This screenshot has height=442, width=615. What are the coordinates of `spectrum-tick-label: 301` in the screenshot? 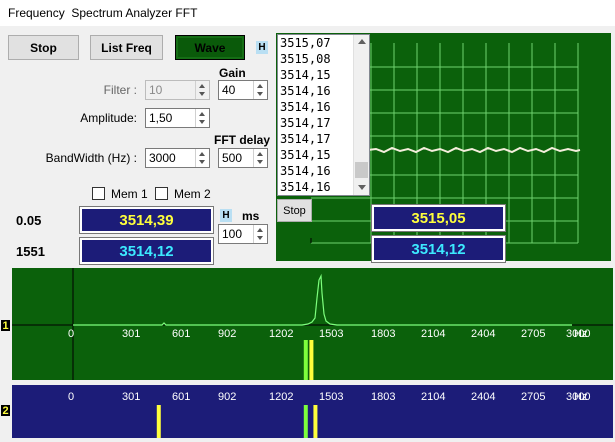 It's located at (131, 334).